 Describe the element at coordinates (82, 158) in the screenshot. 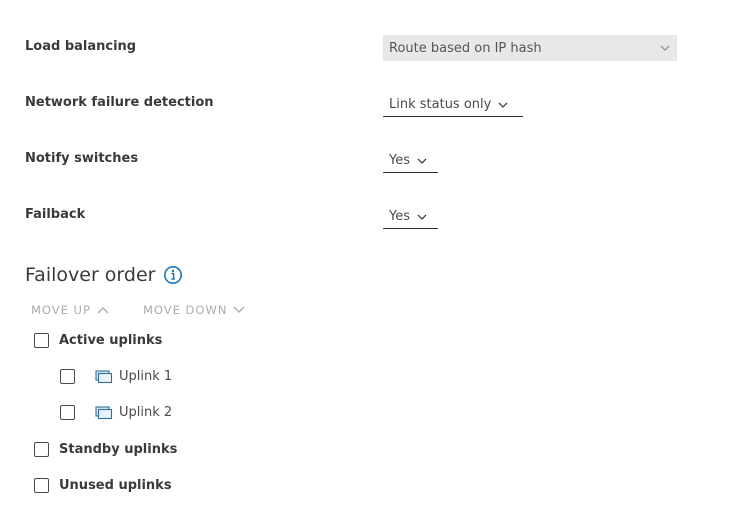

I see `notify-switches-label: Notify switches` at that location.